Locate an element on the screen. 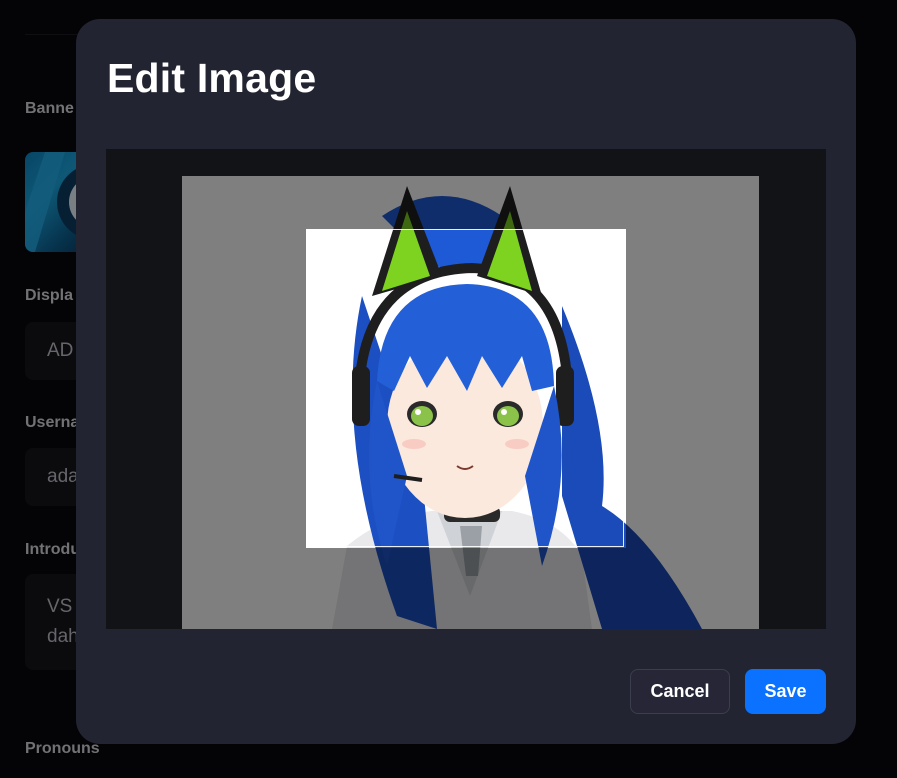 Image resolution: width=897 pixels, height=778 pixels. crop-selection-box is located at coordinates (465, 388).